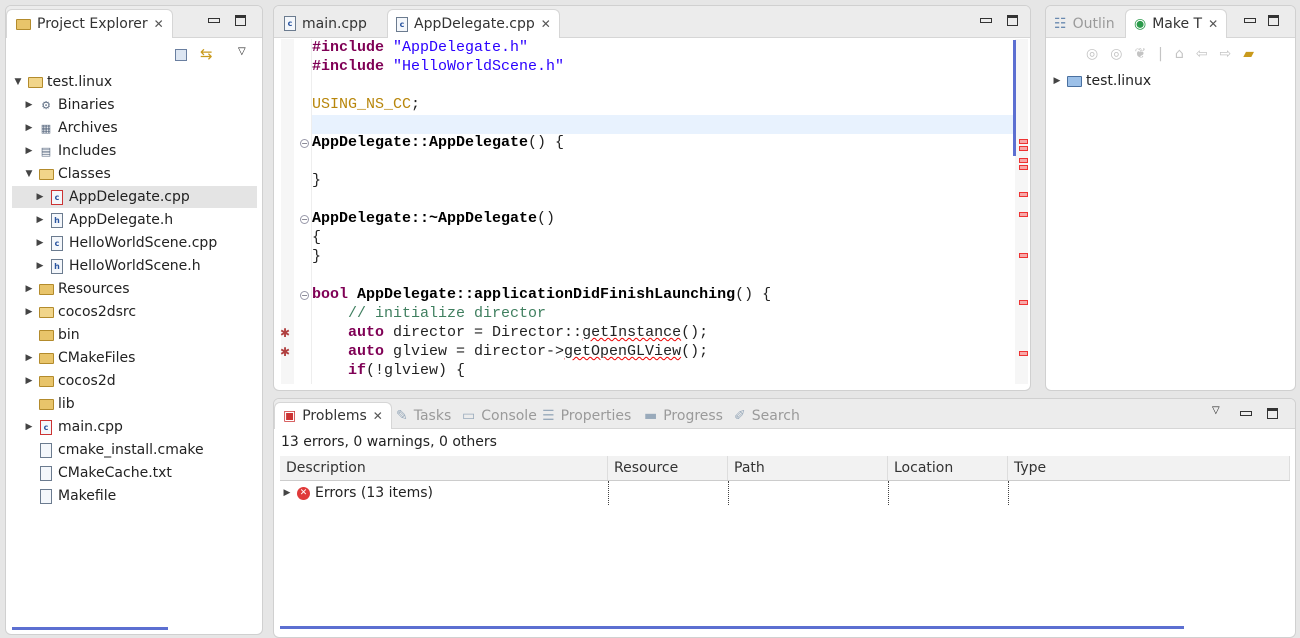 The width and height of the screenshot is (1300, 638). I want to click on home-icon: ⌂, so click(1179, 54).